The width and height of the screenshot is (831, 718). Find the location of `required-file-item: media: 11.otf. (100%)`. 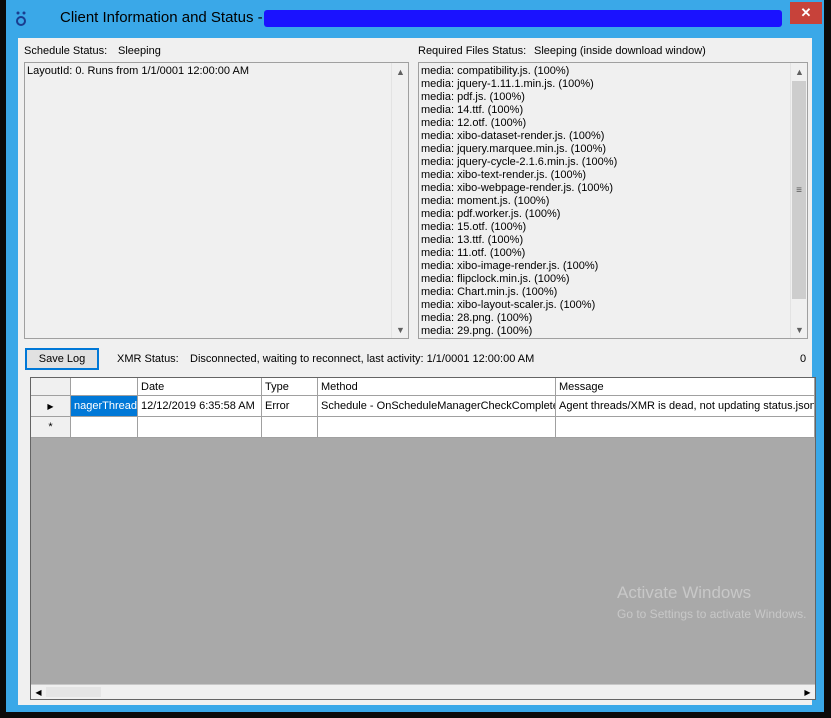

required-file-item: media: 11.otf. (100%) is located at coordinates (519, 253).